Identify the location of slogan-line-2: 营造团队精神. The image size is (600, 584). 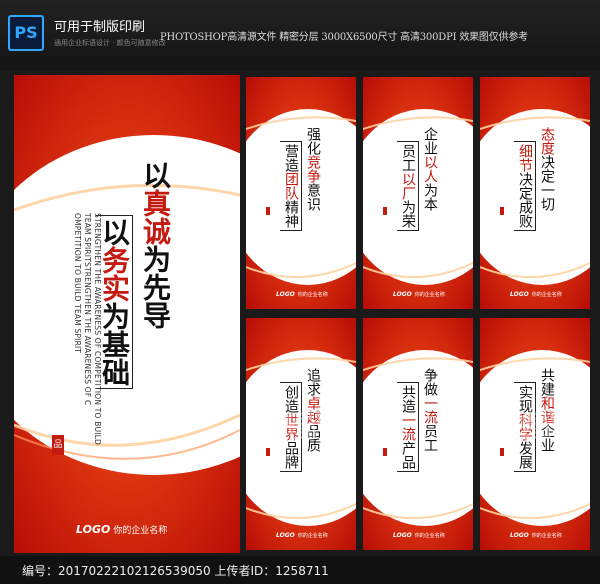
(291, 186).